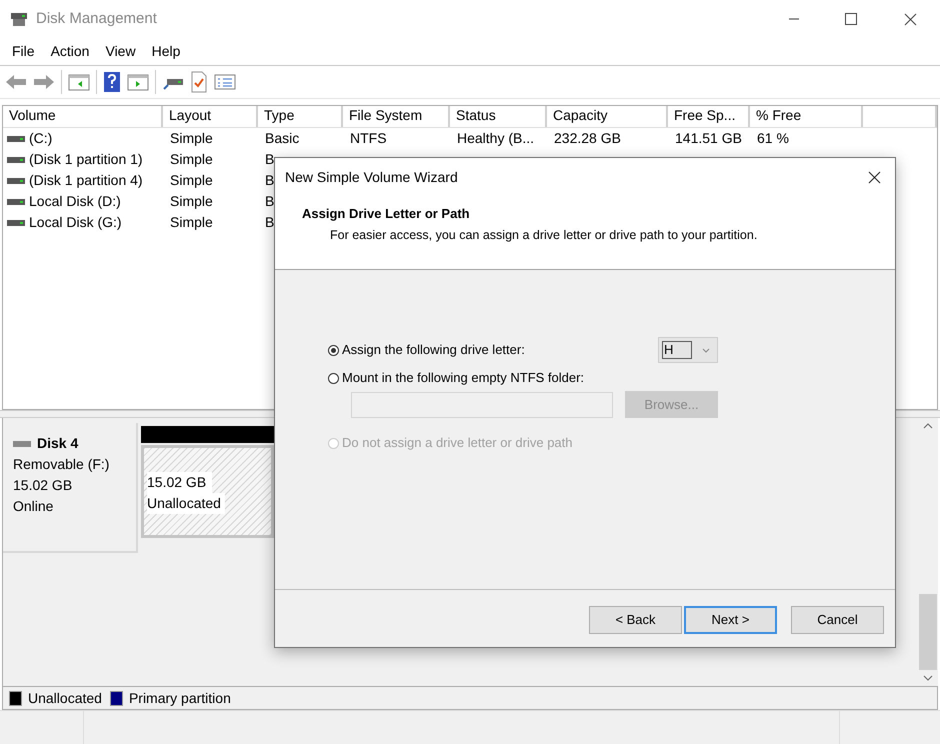  What do you see at coordinates (179, 482) in the screenshot?
I see `partition-size: 15.02 GB` at bounding box center [179, 482].